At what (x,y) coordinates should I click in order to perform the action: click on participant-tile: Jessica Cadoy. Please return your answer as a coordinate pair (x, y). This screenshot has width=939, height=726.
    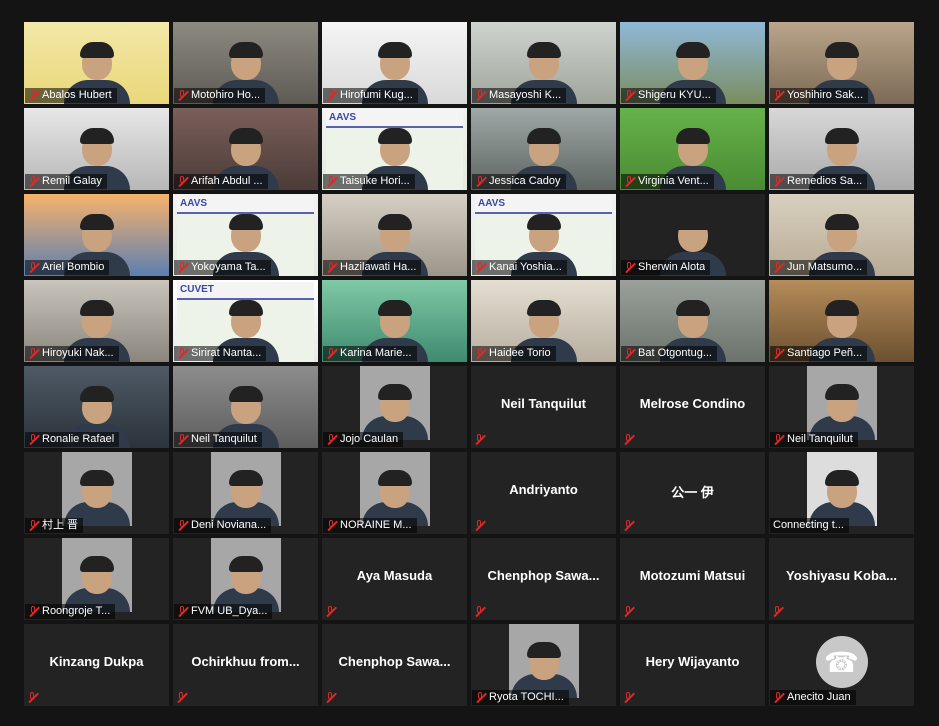
    Looking at the image, I should click on (543, 149).